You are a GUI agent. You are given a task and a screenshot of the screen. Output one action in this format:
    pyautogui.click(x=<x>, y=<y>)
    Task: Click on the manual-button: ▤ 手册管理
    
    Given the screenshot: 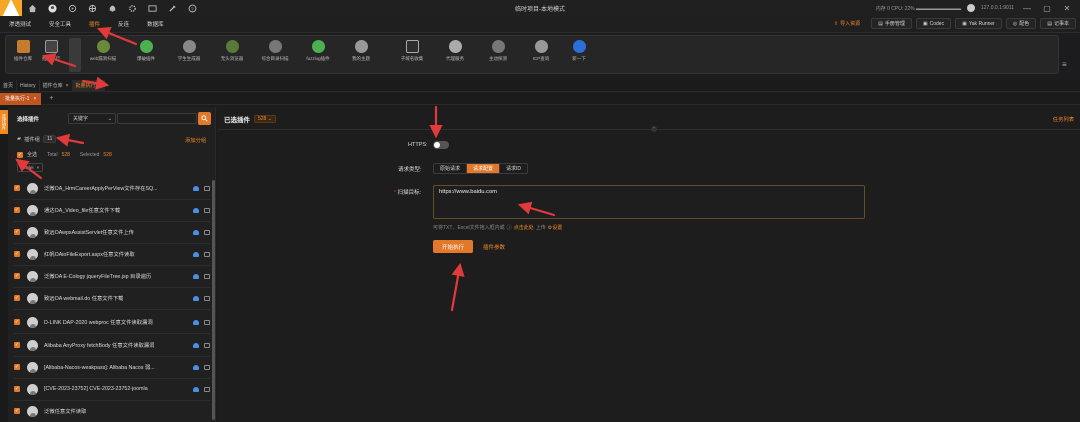 What is the action you would take?
    pyautogui.click(x=891, y=23)
    